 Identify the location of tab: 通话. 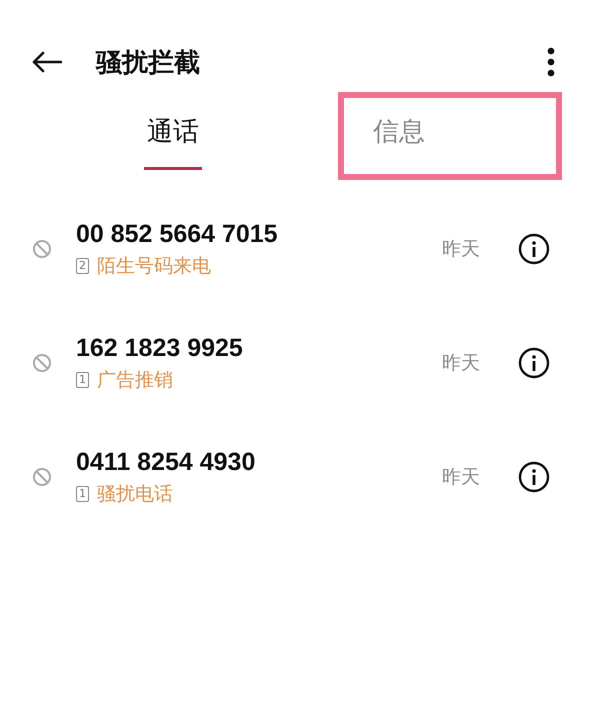
(173, 134).